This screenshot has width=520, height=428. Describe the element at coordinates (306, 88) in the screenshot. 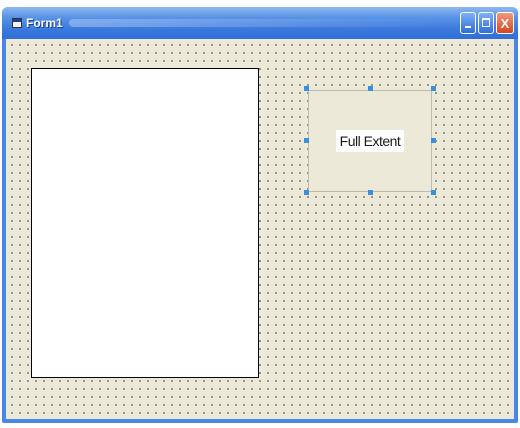

I see `selection-handle-top-left` at that location.